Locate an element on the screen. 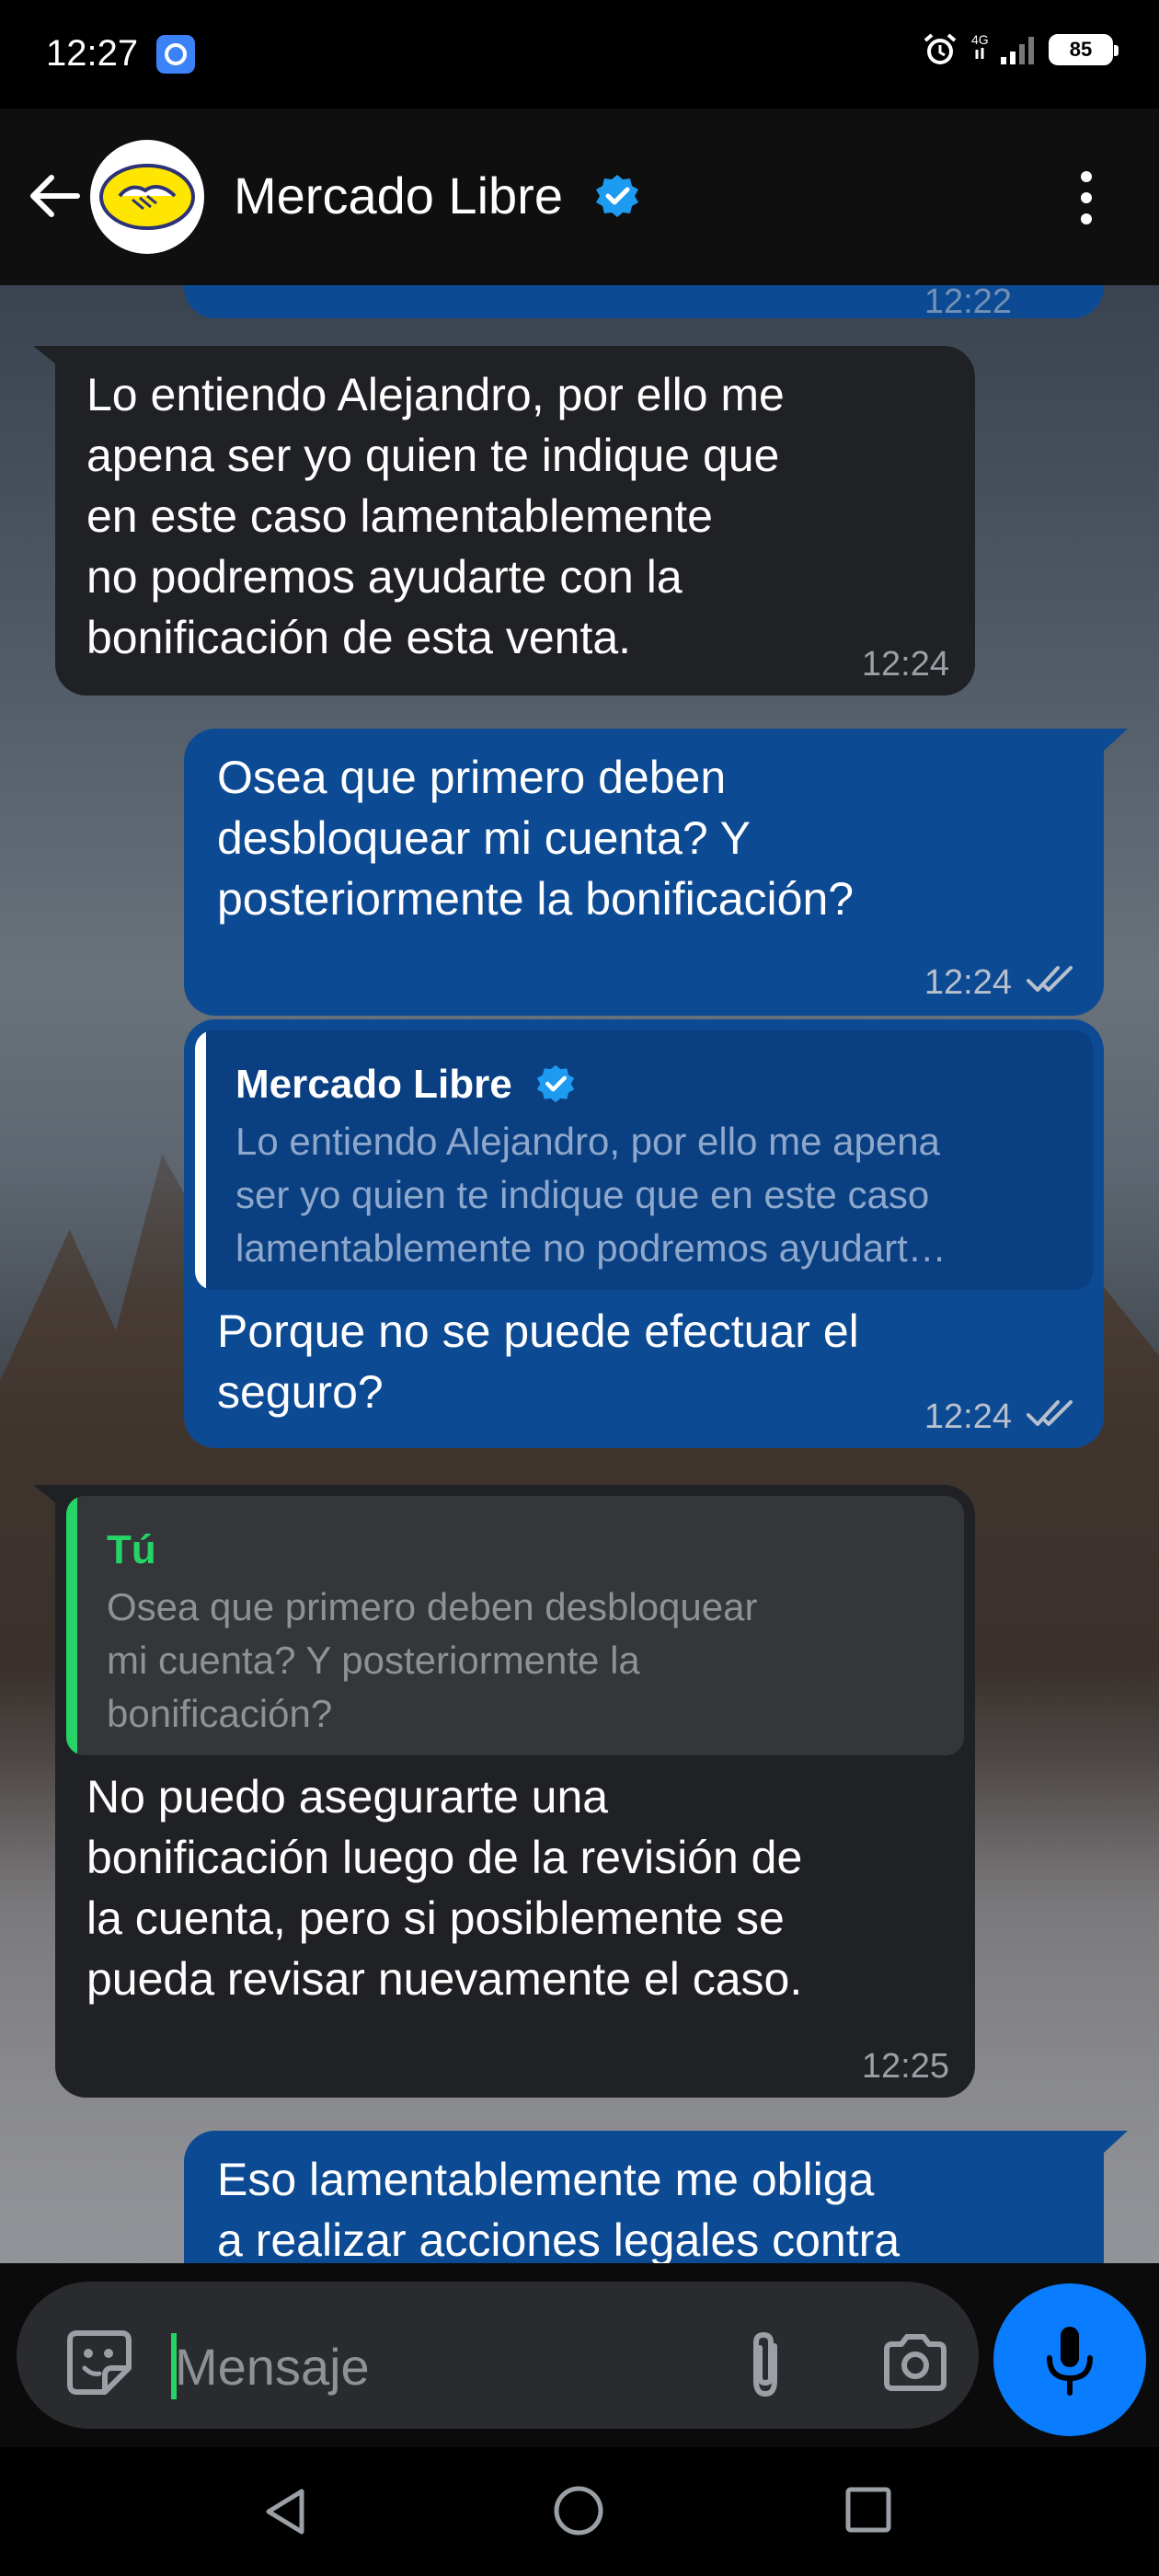 The width and height of the screenshot is (1159, 2576). message-line: No puedo asegurarte una is located at coordinates (347, 1797).